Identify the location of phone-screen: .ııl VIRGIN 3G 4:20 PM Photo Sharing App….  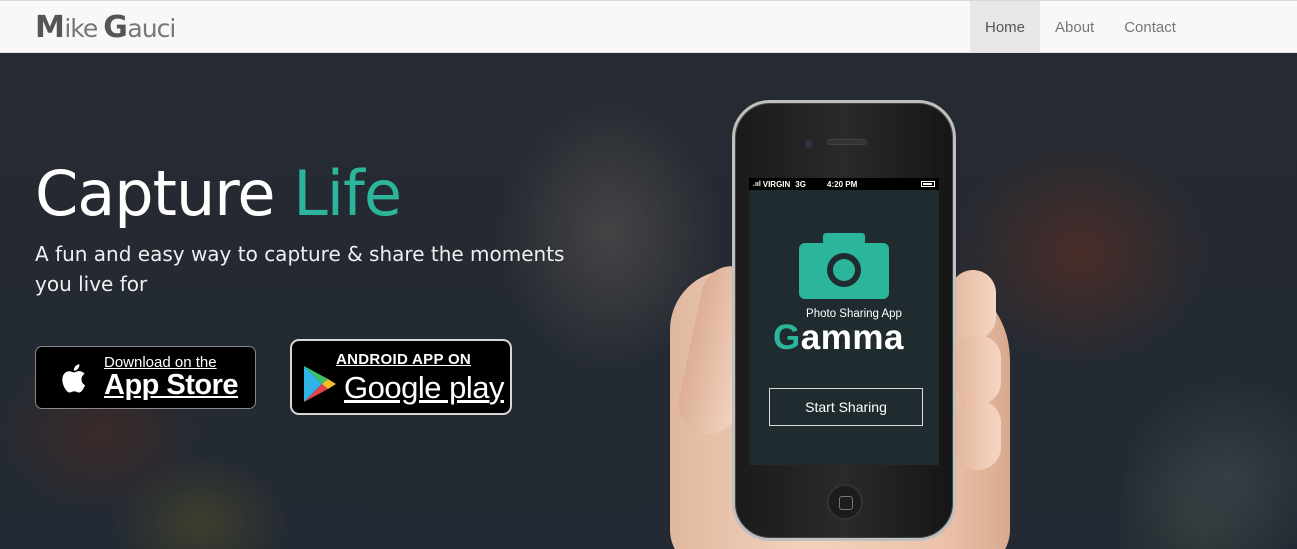
(844, 321).